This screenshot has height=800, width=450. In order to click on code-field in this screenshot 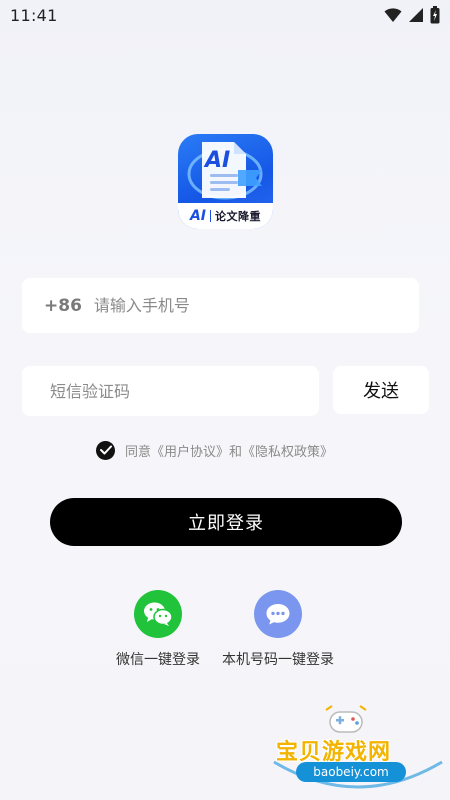, I will do `click(170, 391)`.